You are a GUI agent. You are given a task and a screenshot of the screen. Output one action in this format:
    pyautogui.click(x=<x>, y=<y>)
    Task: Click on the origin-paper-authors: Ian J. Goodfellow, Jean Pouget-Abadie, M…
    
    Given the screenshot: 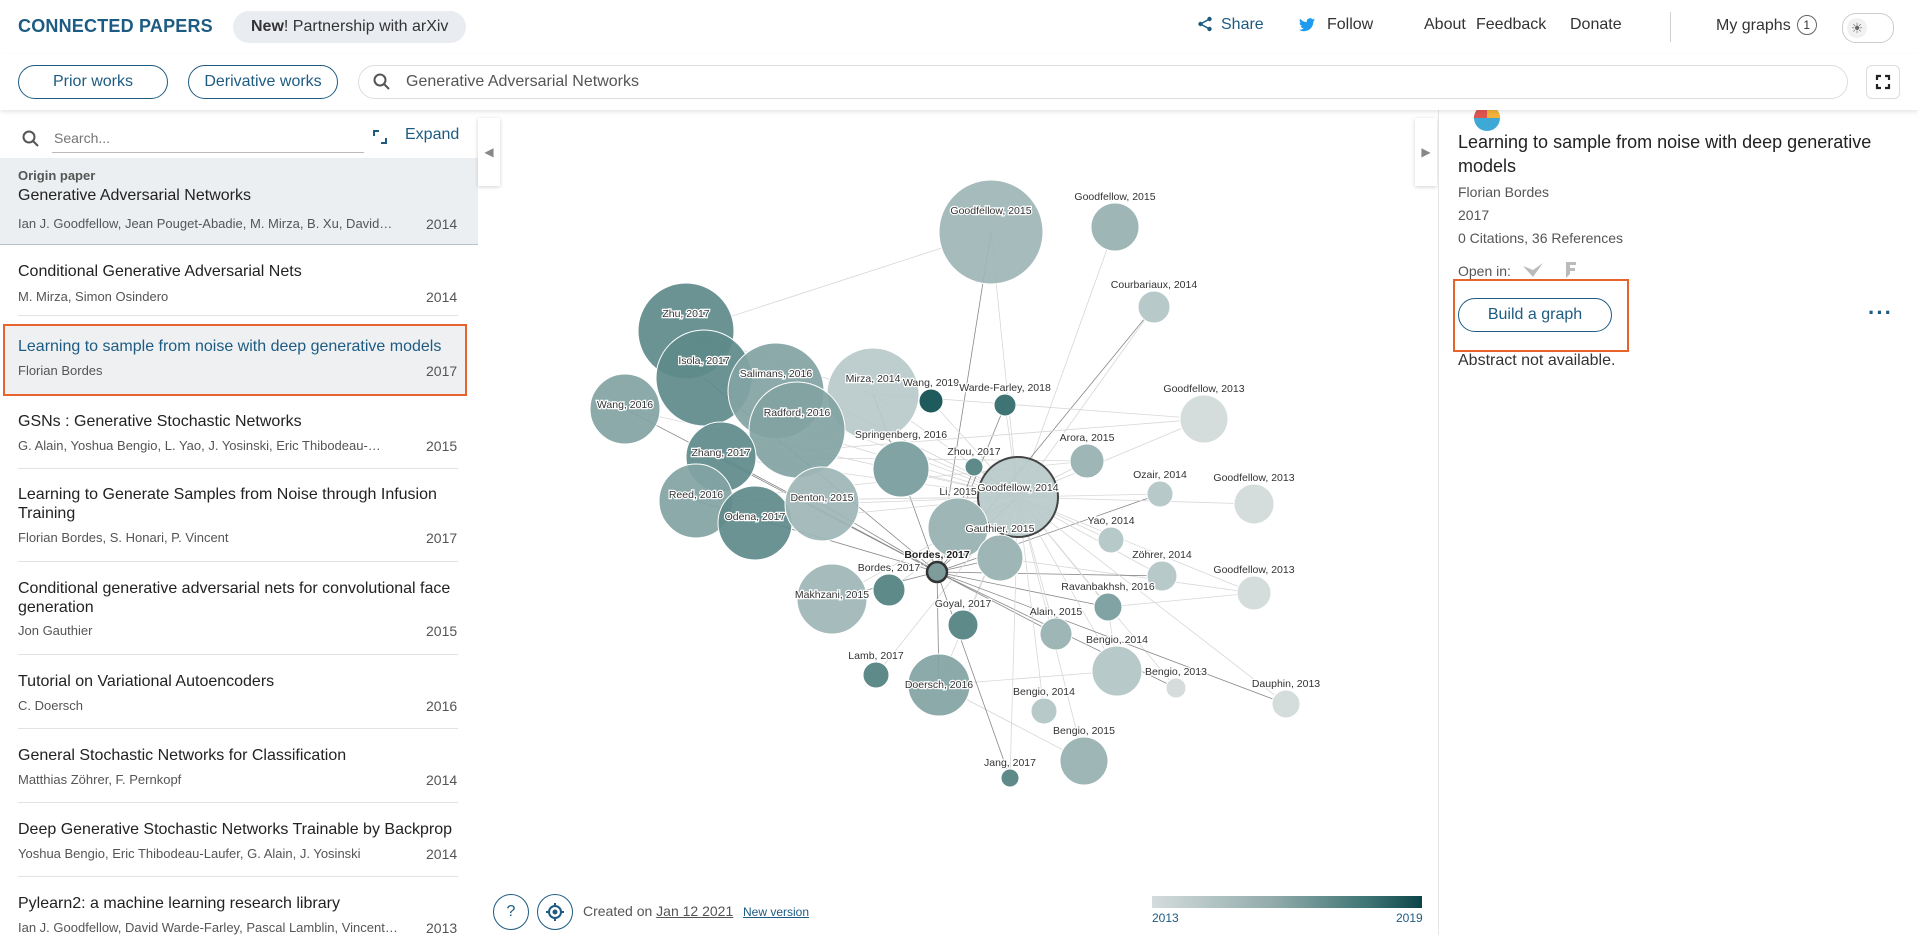 What is the action you would take?
    pyautogui.click(x=205, y=223)
    